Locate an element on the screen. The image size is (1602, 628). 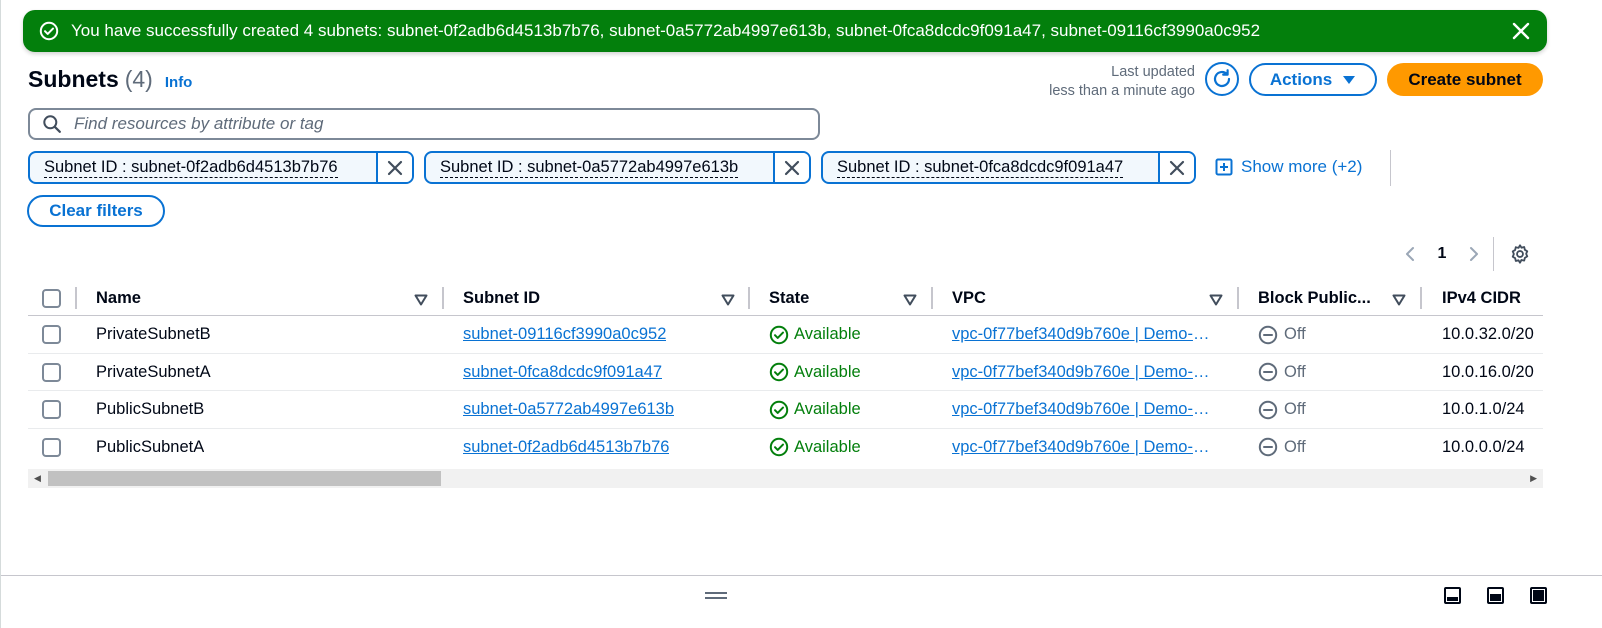
subnet-id-link: subnet-0f2adb6d4513b7b76 is located at coordinates (566, 447).